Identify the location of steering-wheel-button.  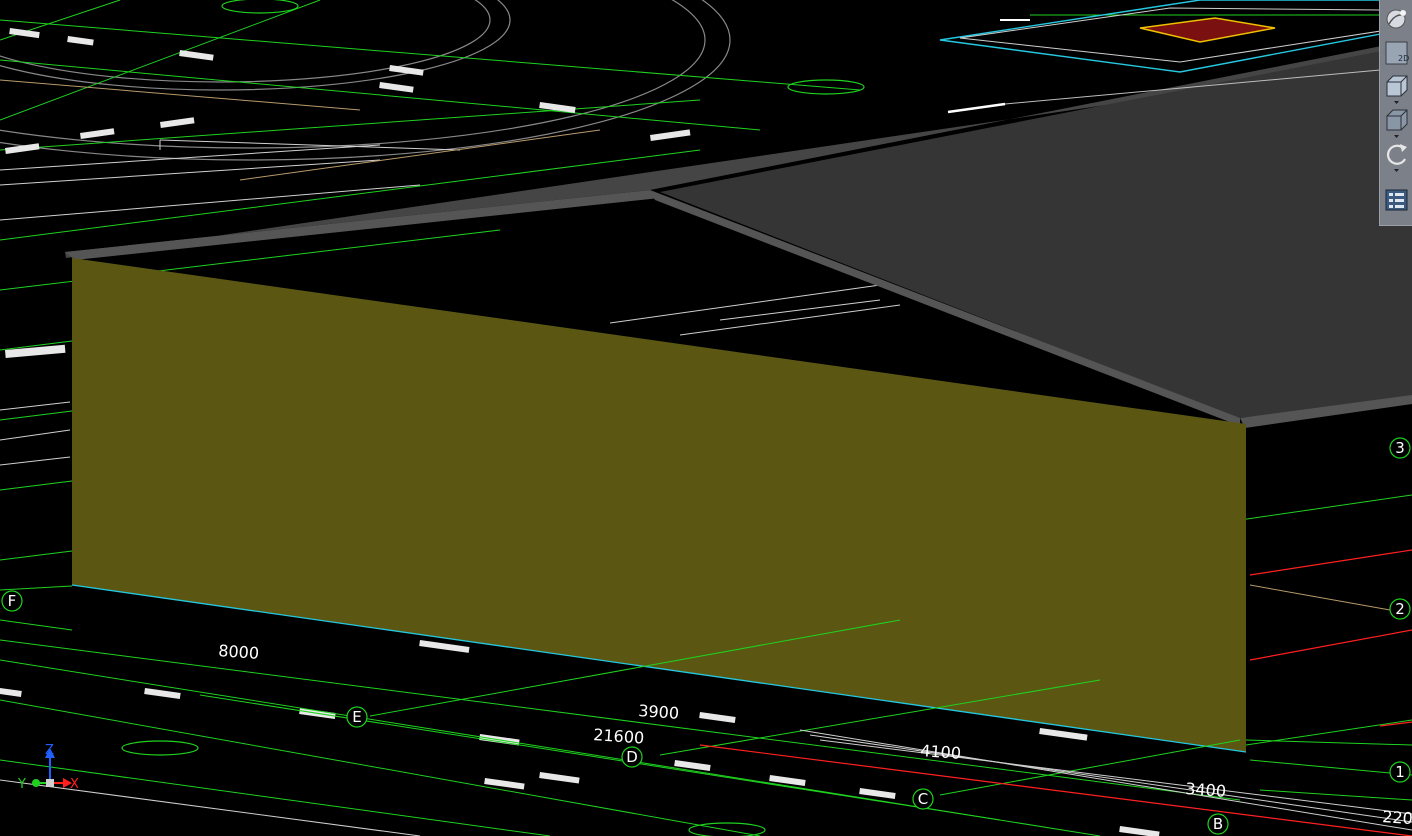
(1396, 21).